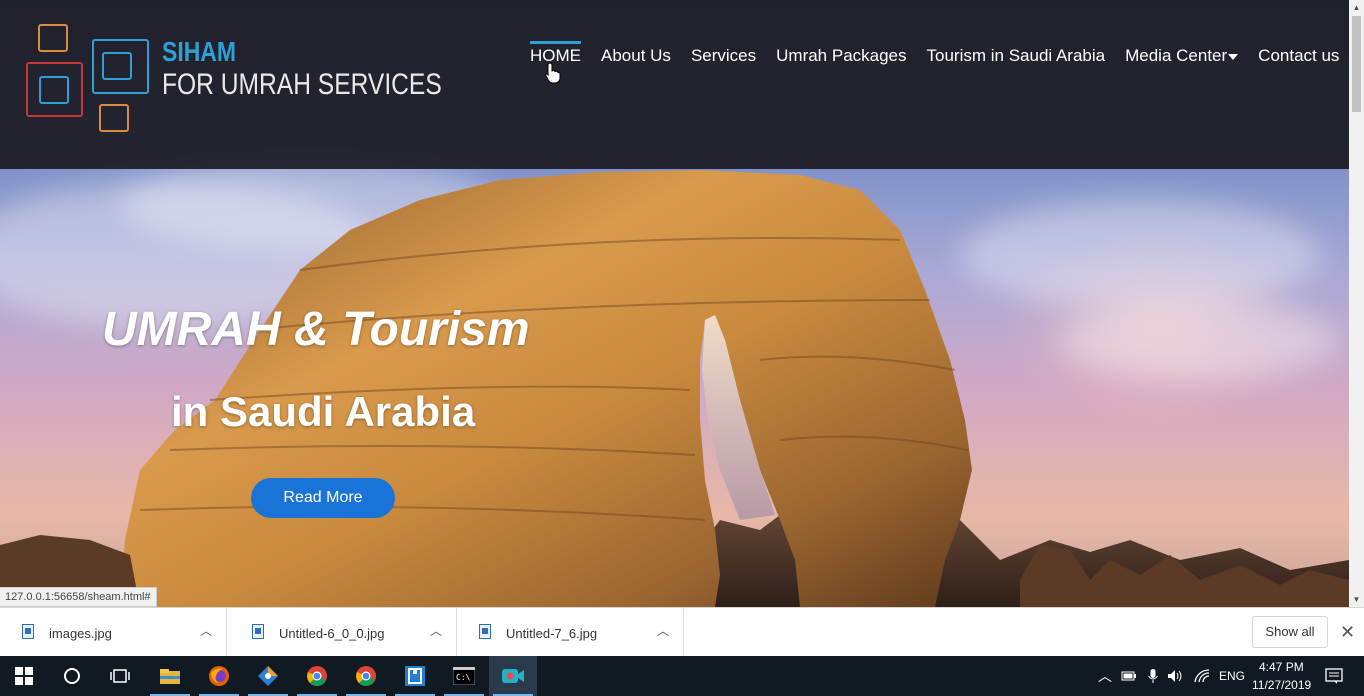  Describe the element at coordinates (1290, 632) in the screenshot. I see `show-all-button: Show all` at that location.